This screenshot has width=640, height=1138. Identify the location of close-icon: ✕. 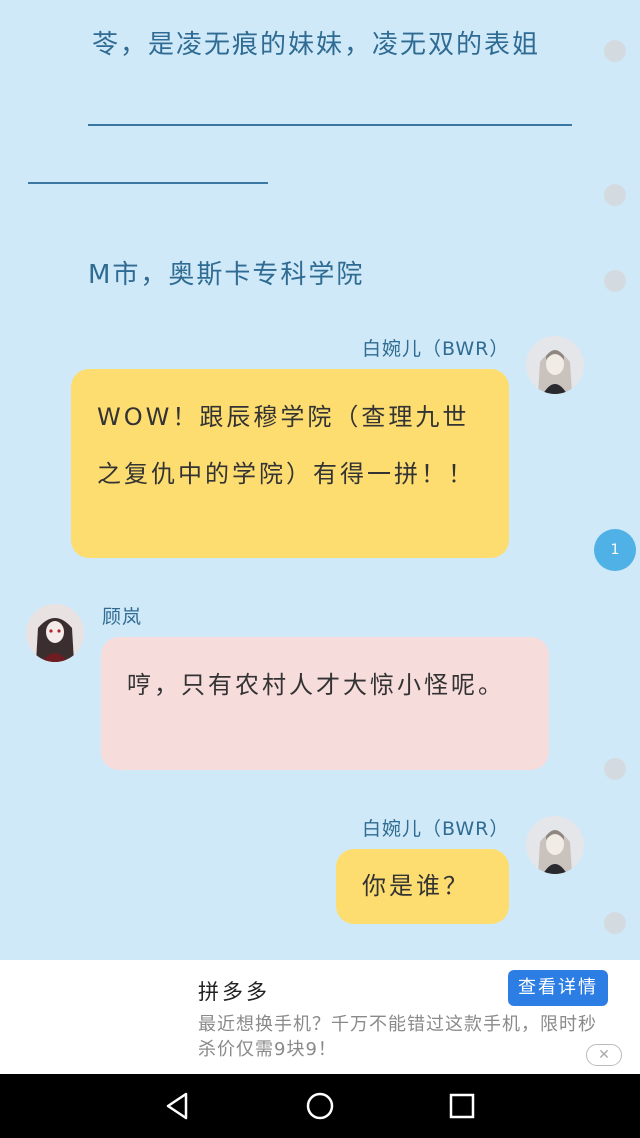
(604, 1055).